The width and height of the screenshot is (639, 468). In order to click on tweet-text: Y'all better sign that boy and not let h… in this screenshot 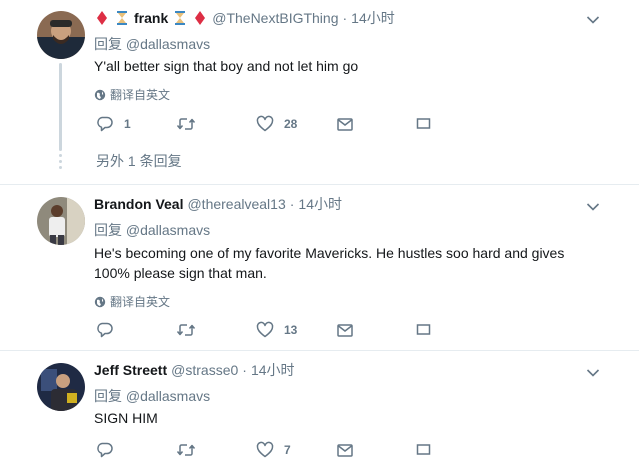, I will do `click(226, 66)`.